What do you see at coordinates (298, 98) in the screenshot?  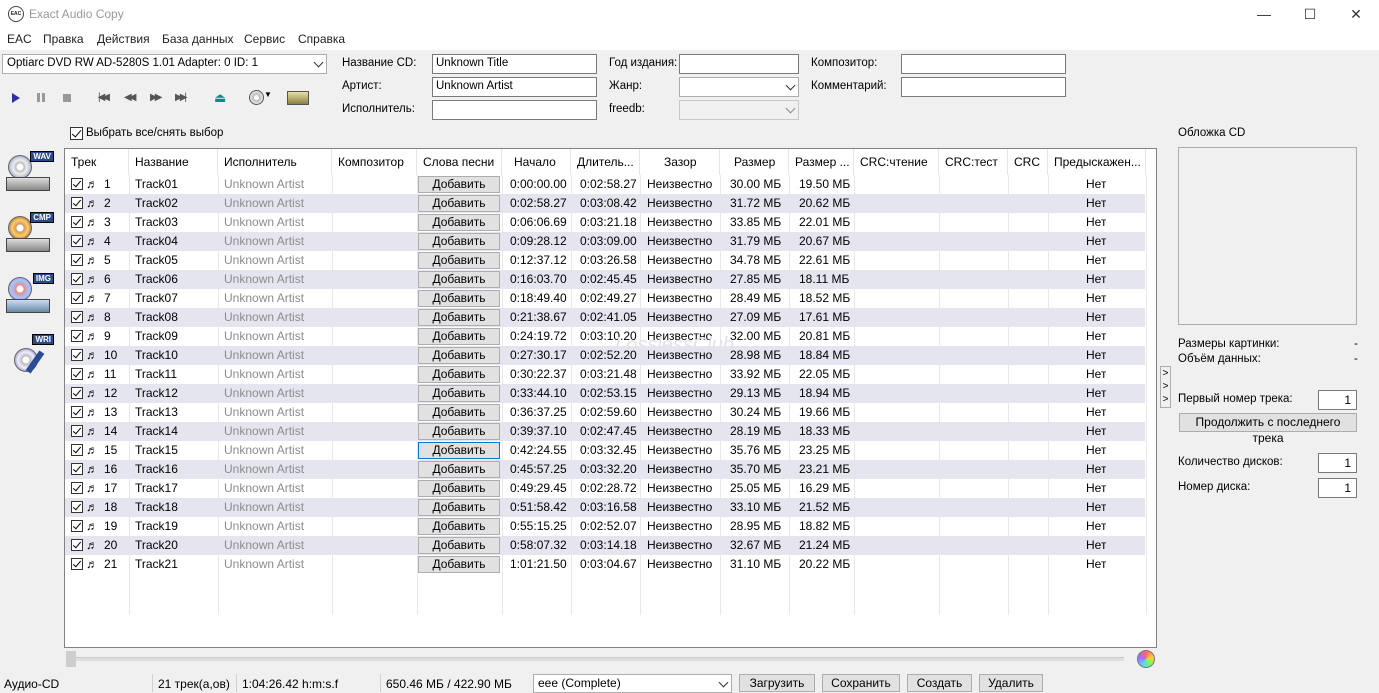 I see `drive-icon` at bounding box center [298, 98].